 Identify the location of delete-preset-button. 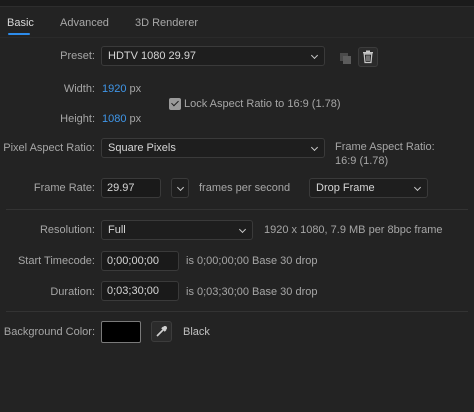
(368, 57).